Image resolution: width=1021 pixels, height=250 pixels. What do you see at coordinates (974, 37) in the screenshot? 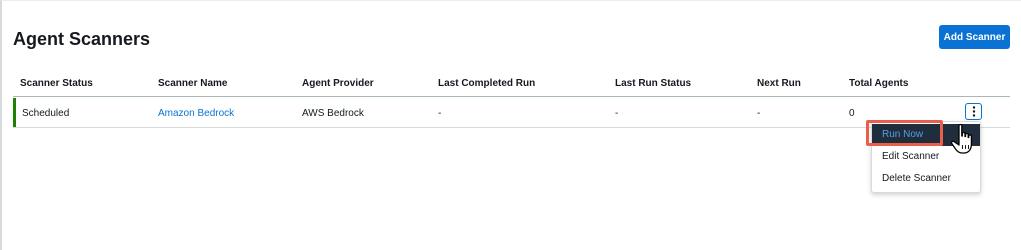
I see `add-scanner-button: Add Scanner` at bounding box center [974, 37].